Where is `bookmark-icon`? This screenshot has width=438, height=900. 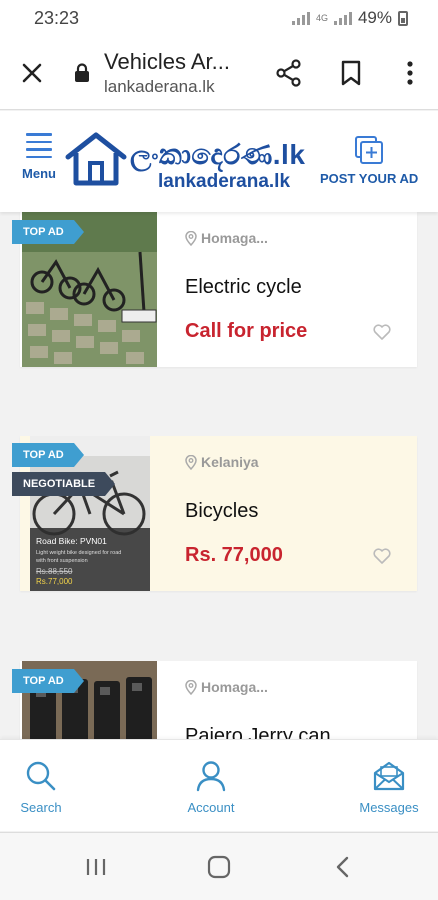
bookmark-icon is located at coordinates (351, 72).